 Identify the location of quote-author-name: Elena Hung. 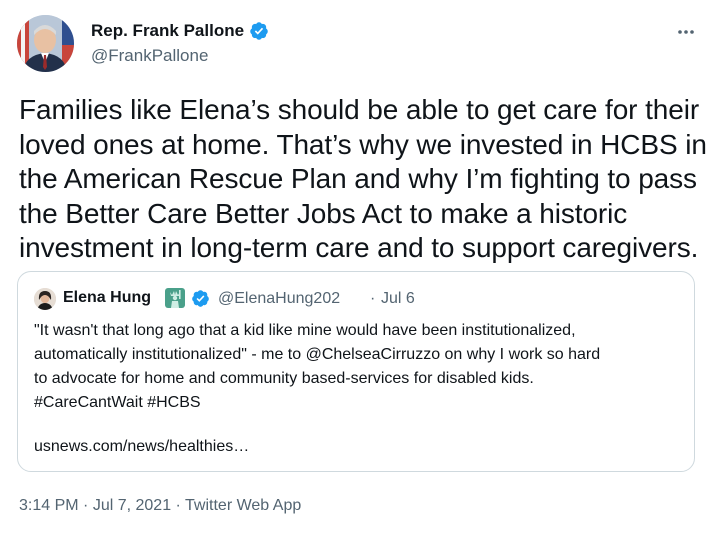
(107, 298).